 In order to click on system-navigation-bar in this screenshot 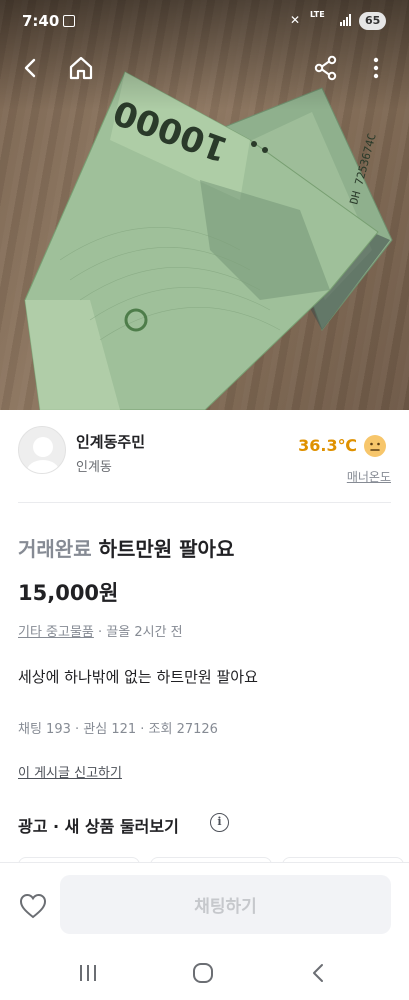, I will do `click(204, 973)`.